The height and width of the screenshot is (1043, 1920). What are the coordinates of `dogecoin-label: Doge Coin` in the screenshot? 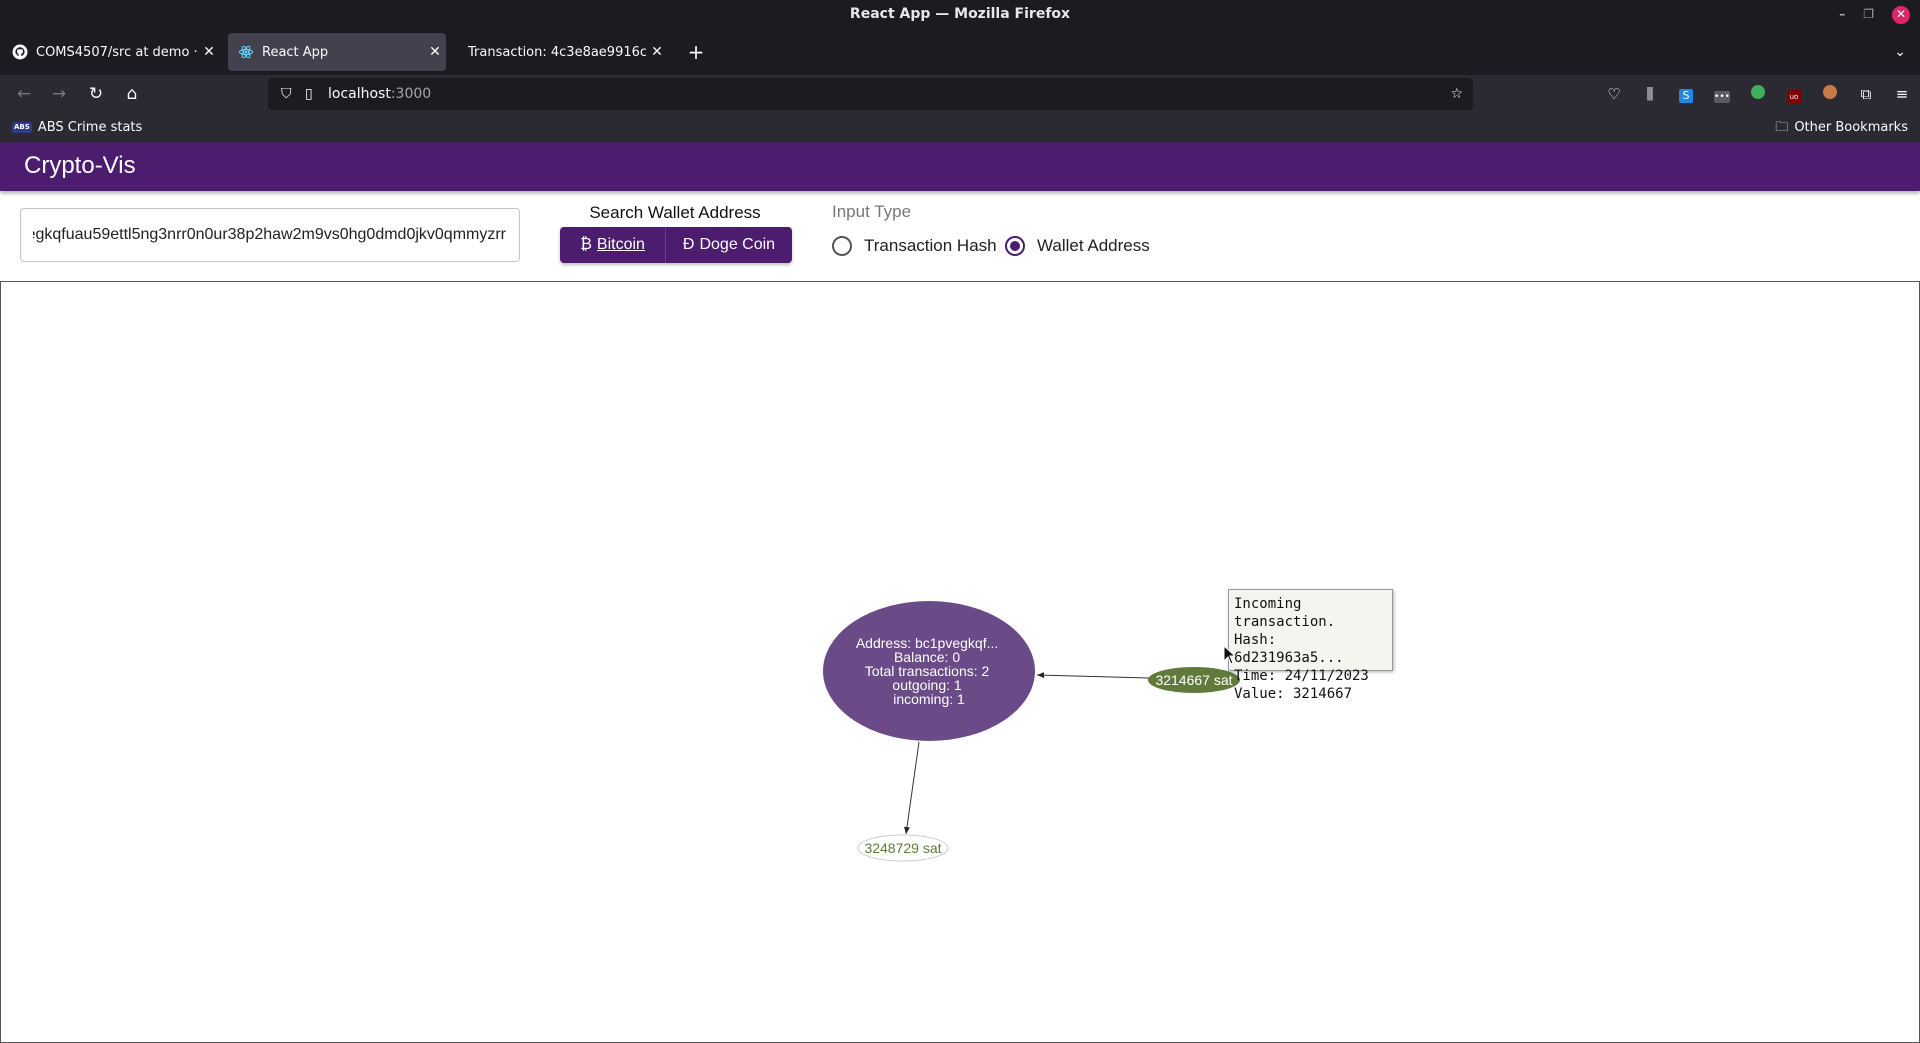 It's located at (737, 244).